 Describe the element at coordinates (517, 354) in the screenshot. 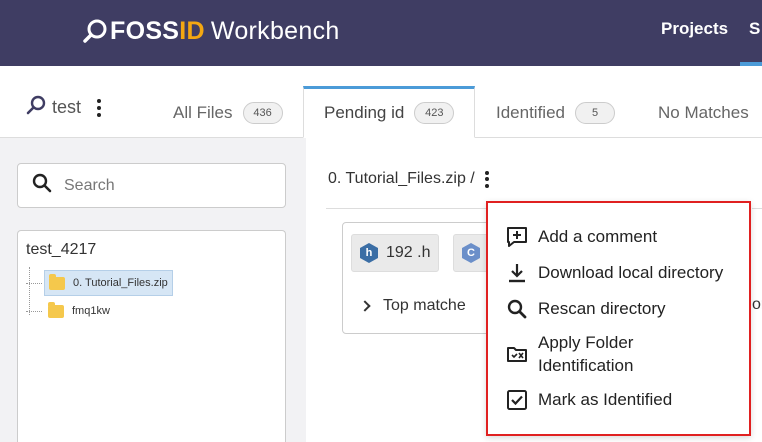

I see `folder-identify-icon` at that location.